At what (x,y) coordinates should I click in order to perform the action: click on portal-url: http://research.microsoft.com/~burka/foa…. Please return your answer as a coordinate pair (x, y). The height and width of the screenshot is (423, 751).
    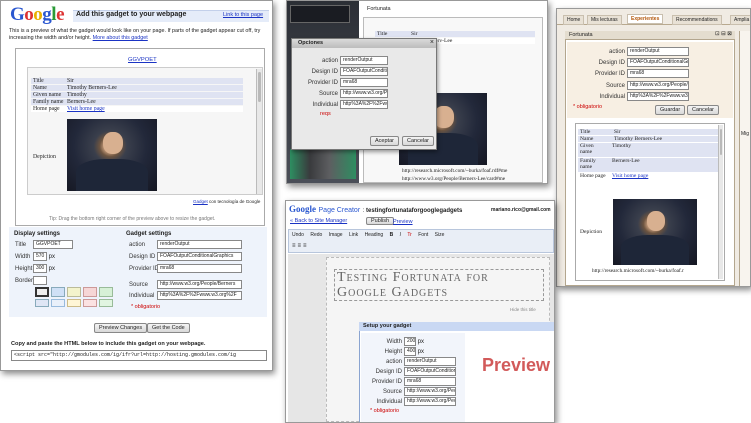
    Looking at the image, I should click on (638, 271).